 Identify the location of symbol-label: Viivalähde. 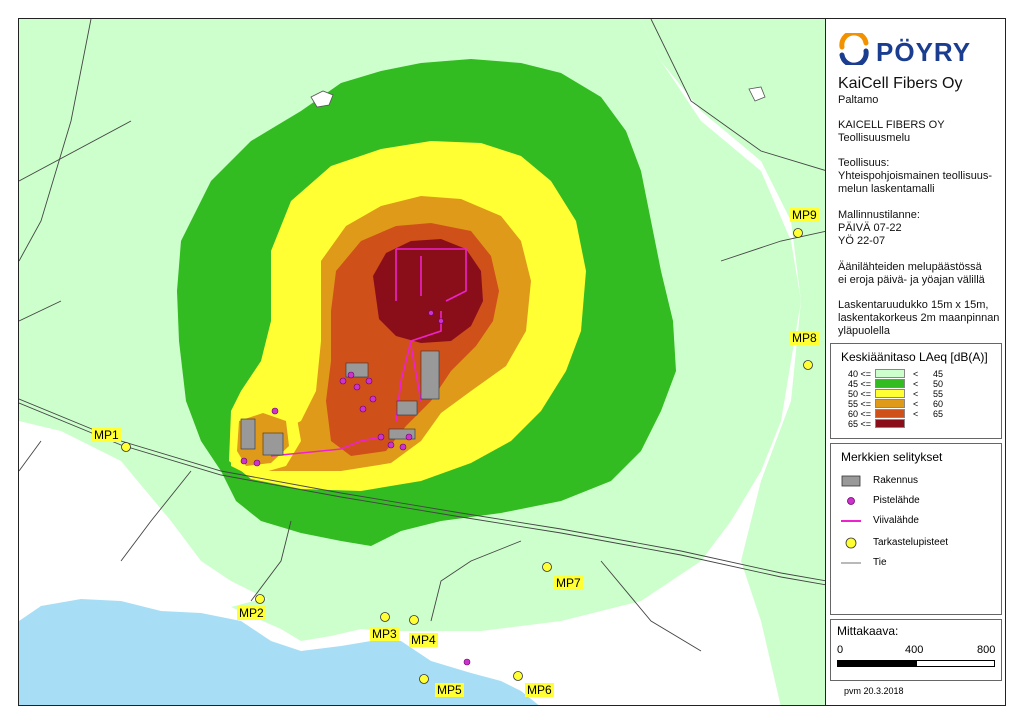
(896, 520).